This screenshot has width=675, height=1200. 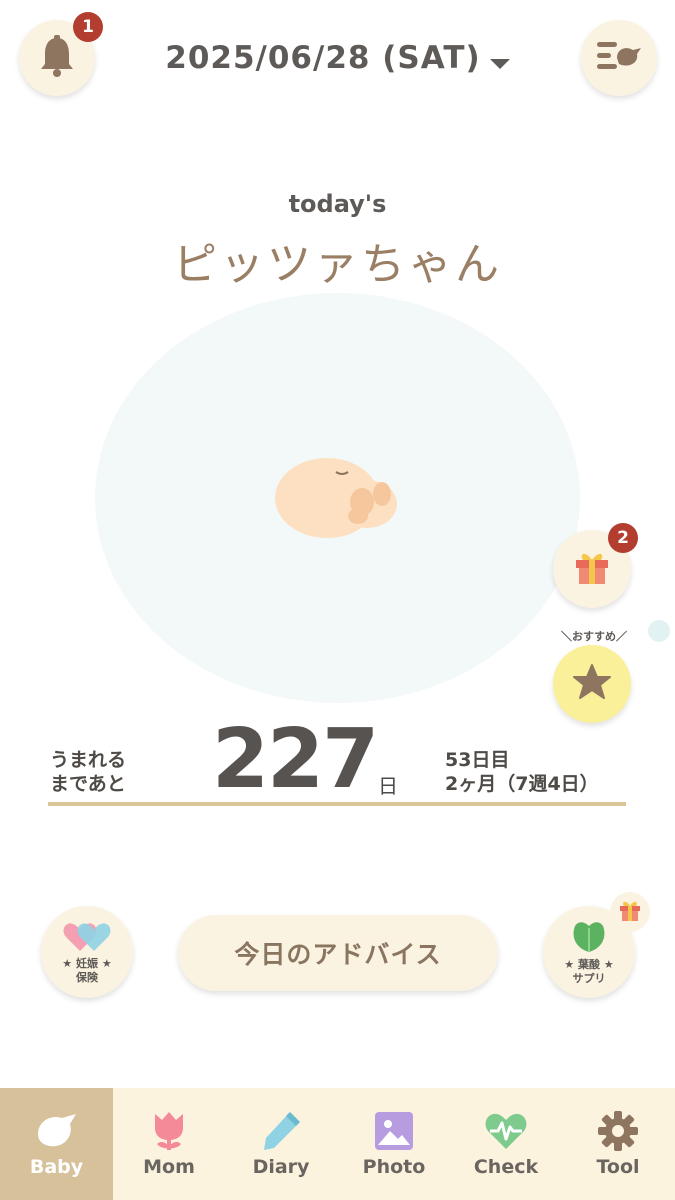 What do you see at coordinates (323, 58) in the screenshot?
I see `current-date: 2025/06/28 (SAT)` at bounding box center [323, 58].